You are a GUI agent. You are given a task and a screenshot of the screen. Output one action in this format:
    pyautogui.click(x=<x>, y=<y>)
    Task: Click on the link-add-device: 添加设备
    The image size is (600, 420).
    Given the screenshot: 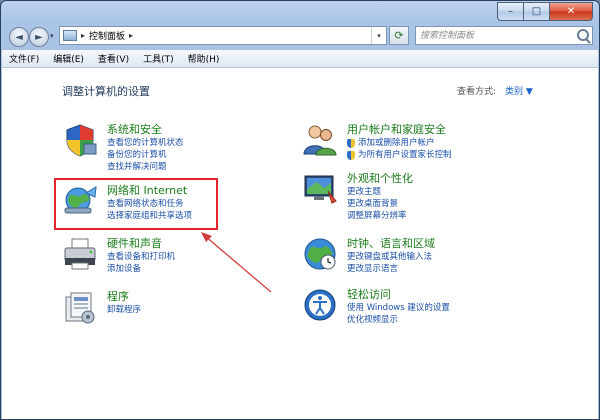 What is the action you would take?
    pyautogui.click(x=141, y=269)
    